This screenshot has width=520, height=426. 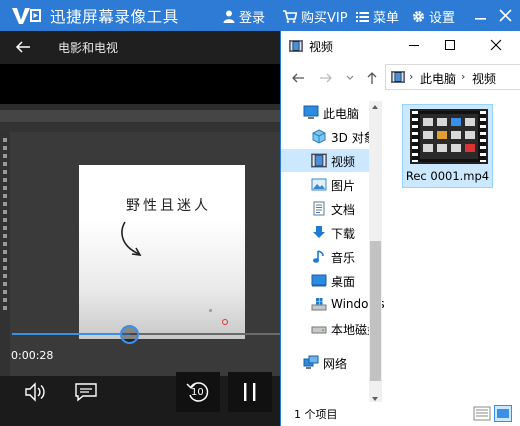 What do you see at coordinates (319, 136) in the screenshot?
I see `3d-objects-icon` at bounding box center [319, 136].